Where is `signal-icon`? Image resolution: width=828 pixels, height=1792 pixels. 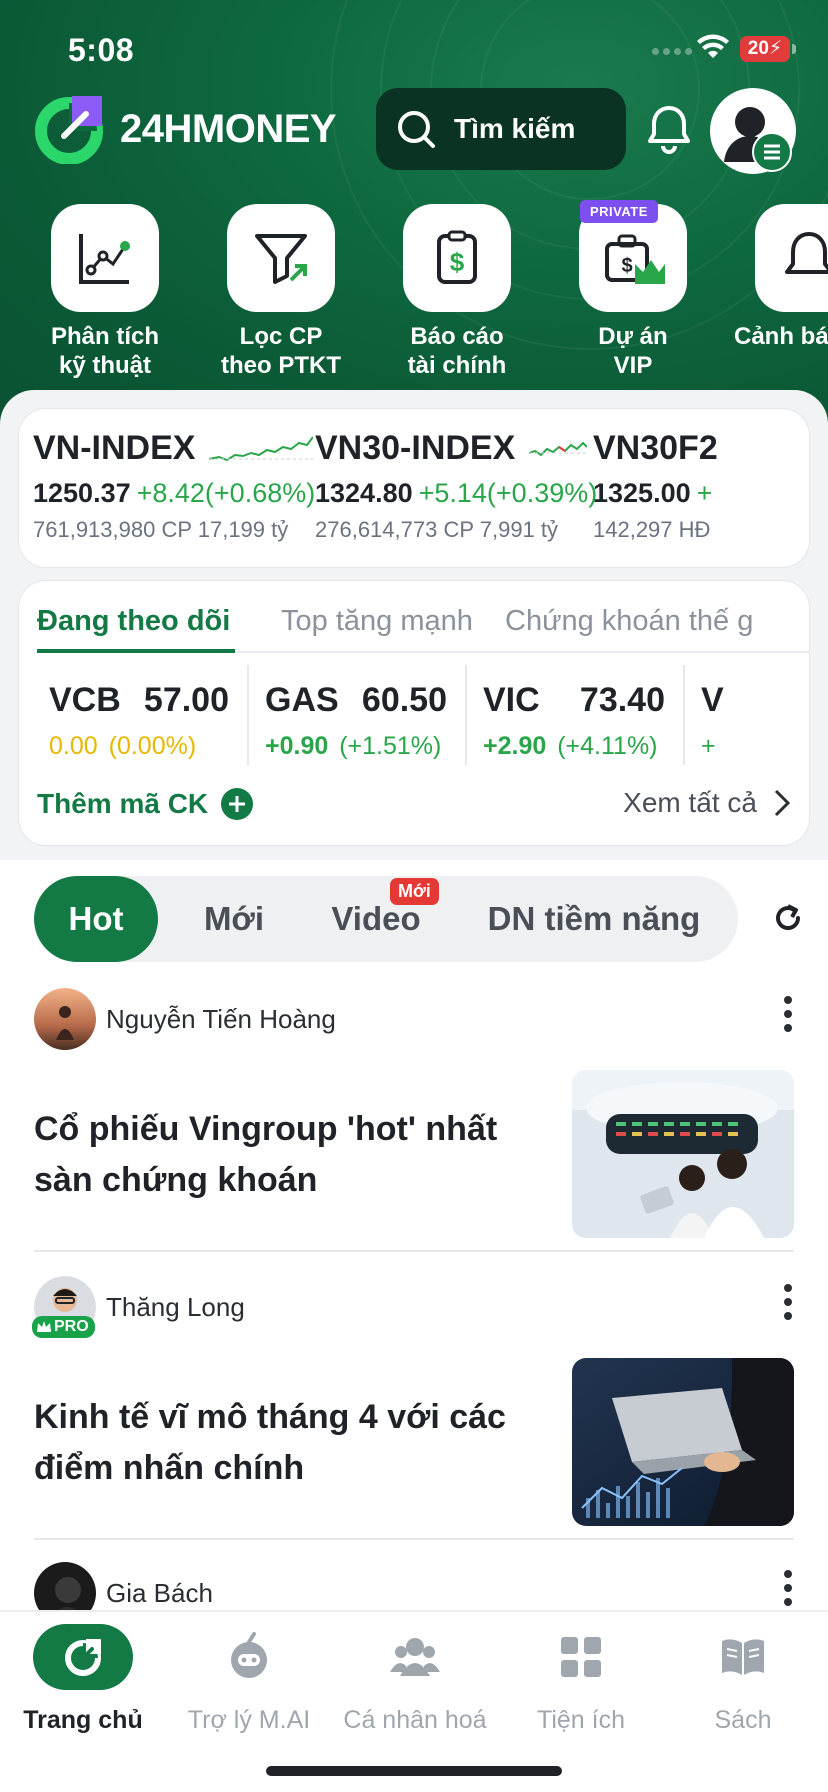
signal-icon is located at coordinates (672, 51).